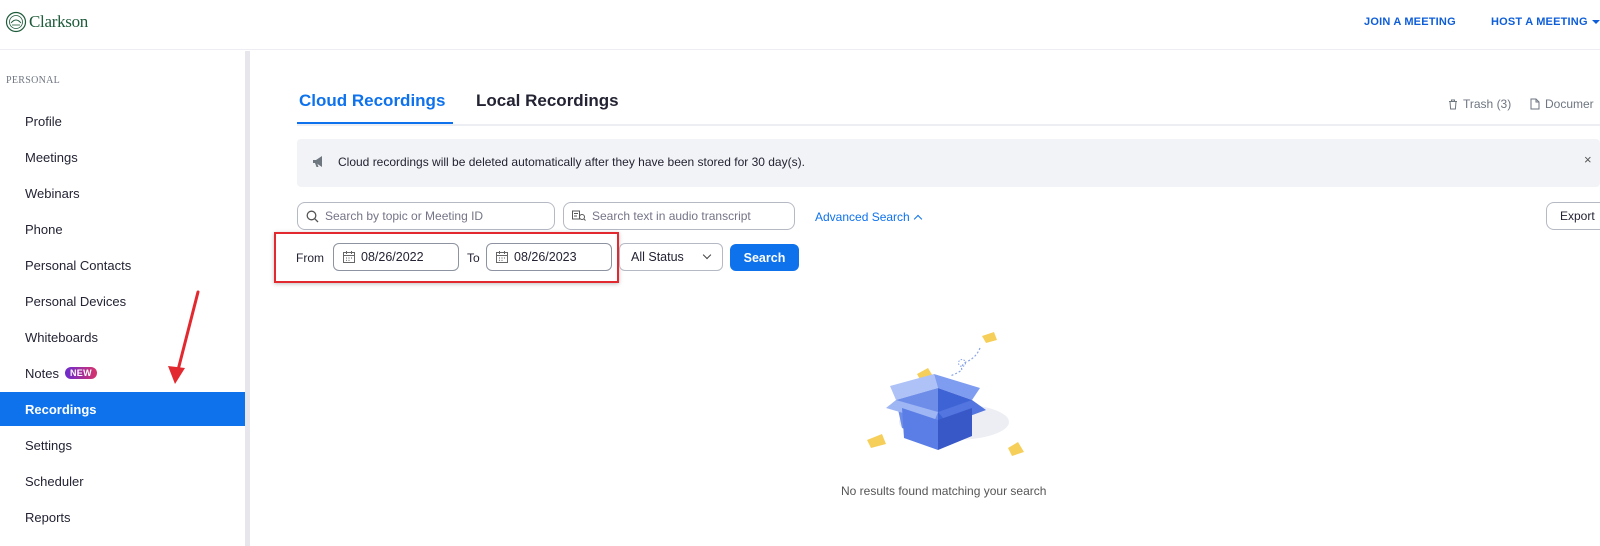  Describe the element at coordinates (48, 445) in the screenshot. I see `sidebar-item-label: Settings` at that location.